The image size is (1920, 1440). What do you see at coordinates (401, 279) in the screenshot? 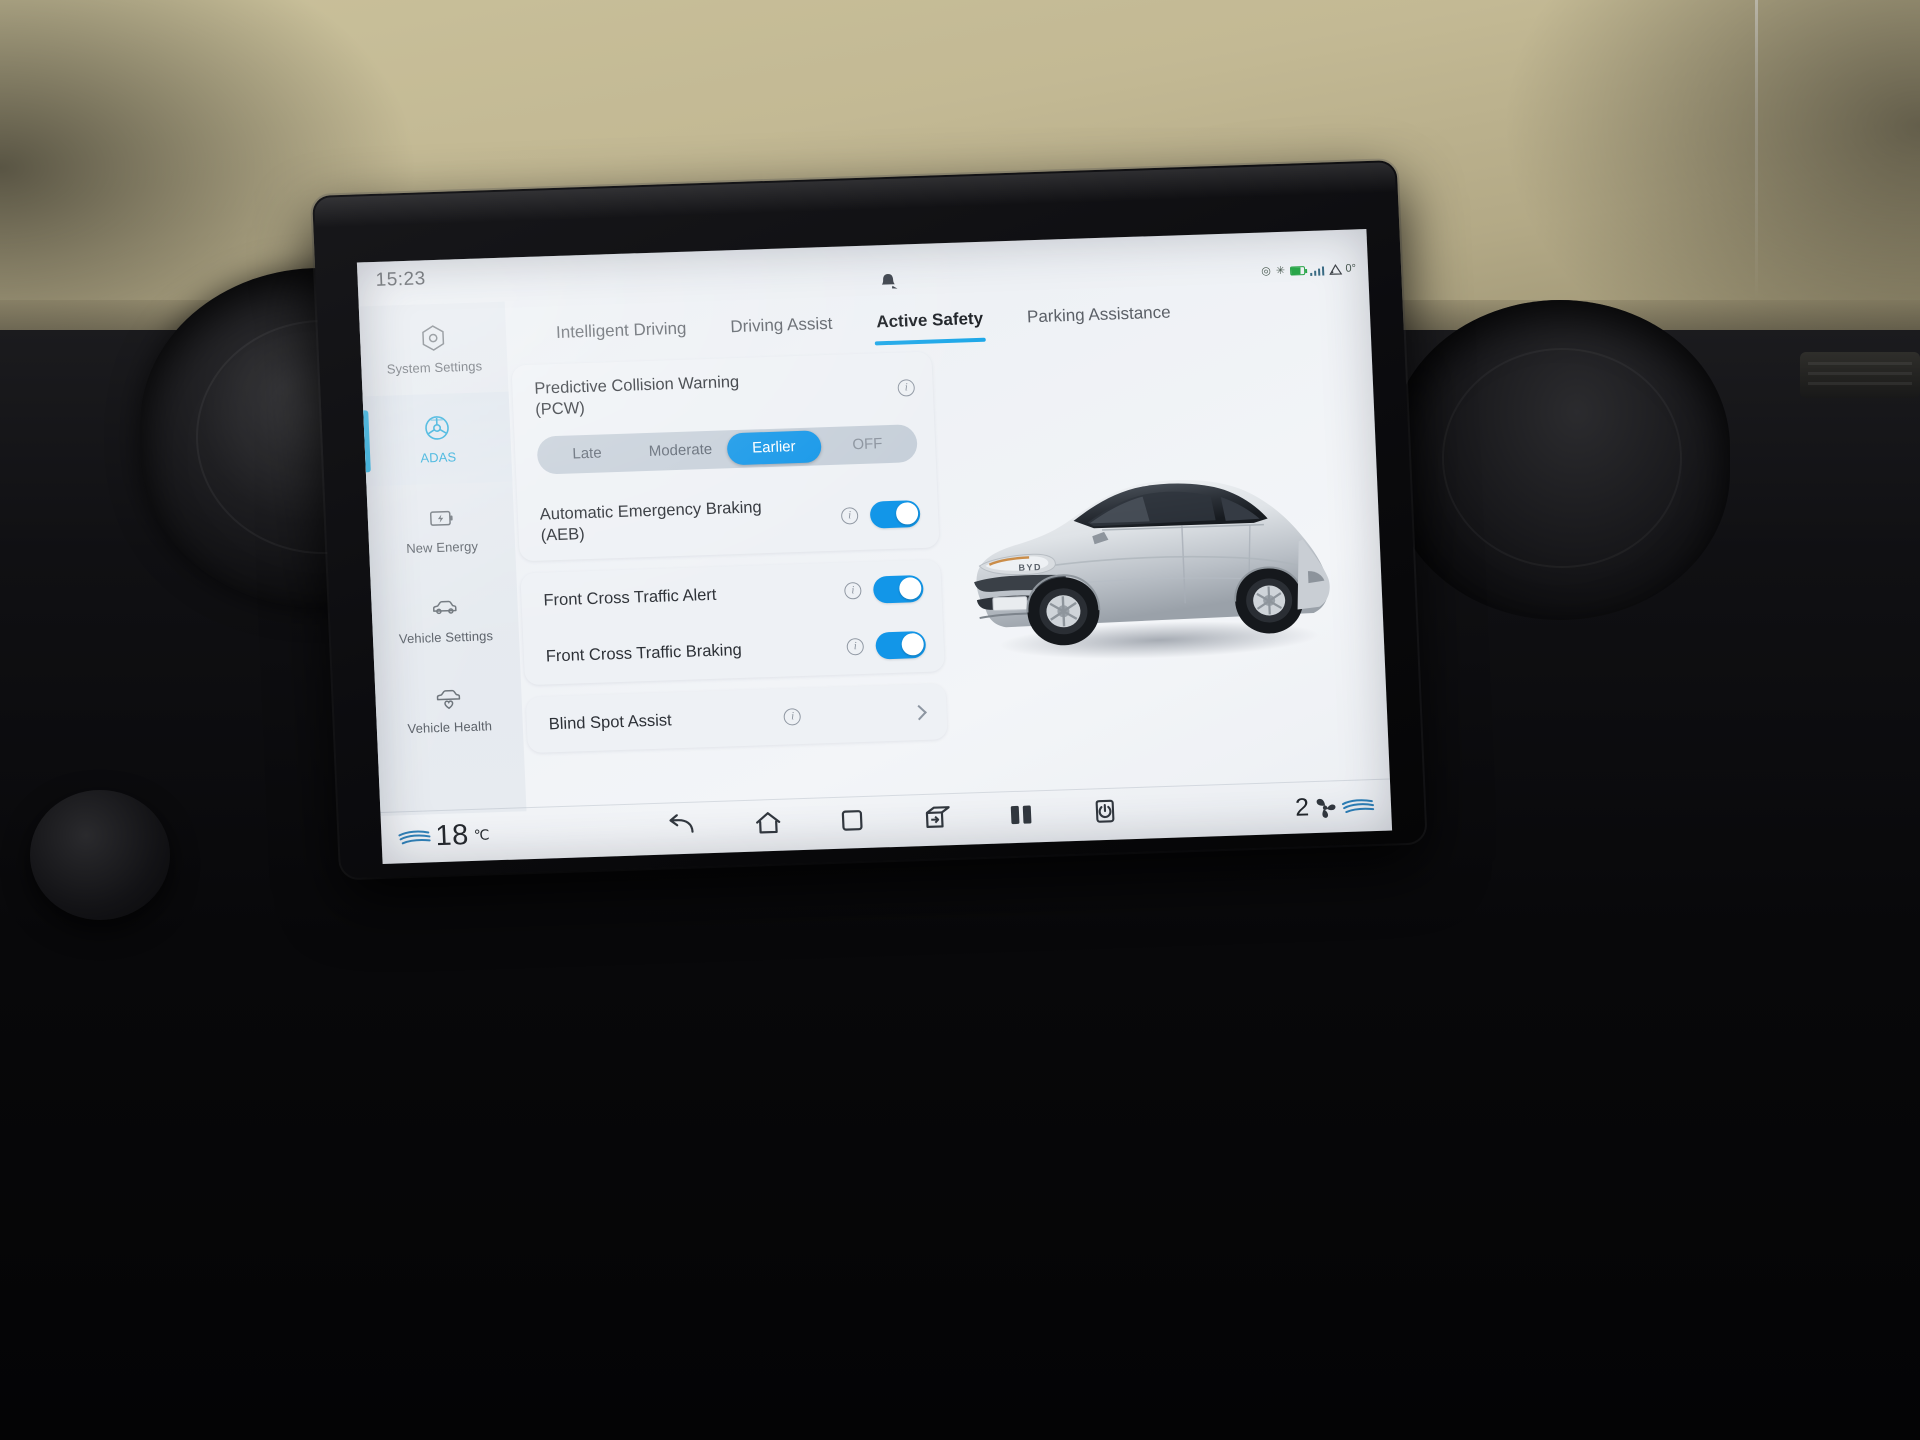
I see `clock: 15:23` at bounding box center [401, 279].